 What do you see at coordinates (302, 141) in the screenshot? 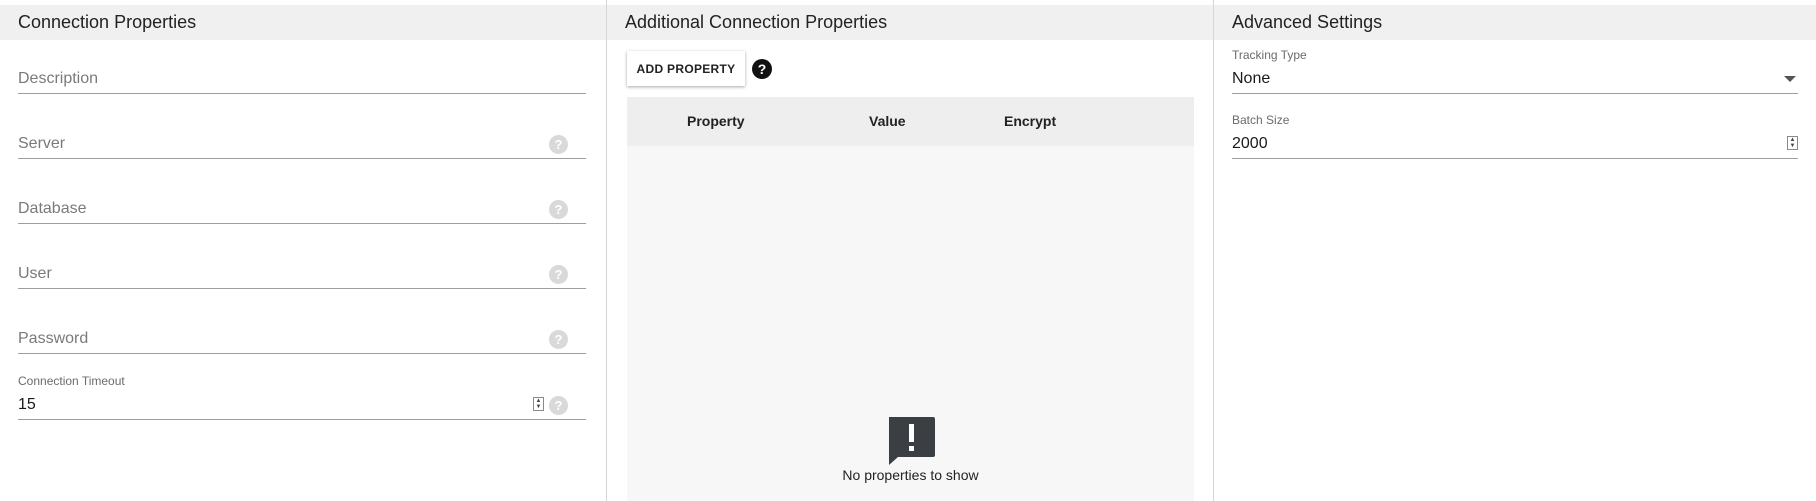
I see `server-field: Server ?` at bounding box center [302, 141].